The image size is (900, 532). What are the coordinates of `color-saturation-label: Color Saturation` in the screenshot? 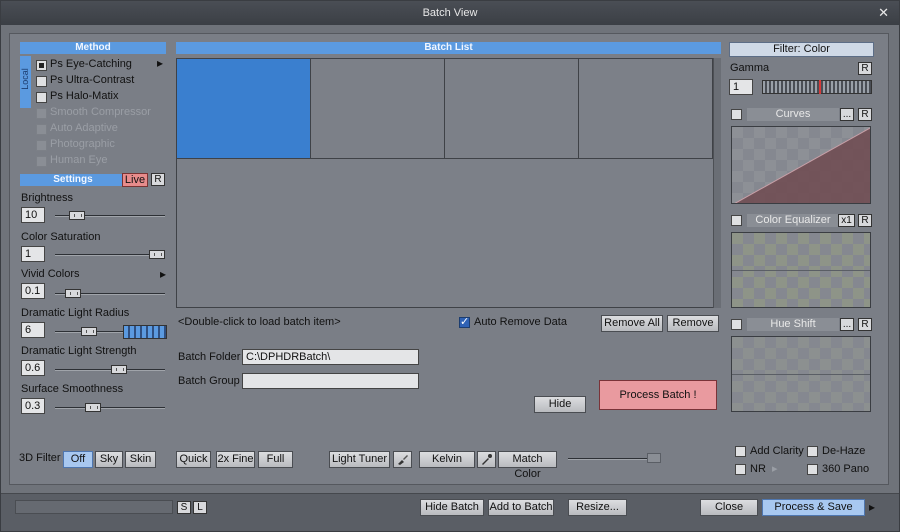 It's located at (61, 237).